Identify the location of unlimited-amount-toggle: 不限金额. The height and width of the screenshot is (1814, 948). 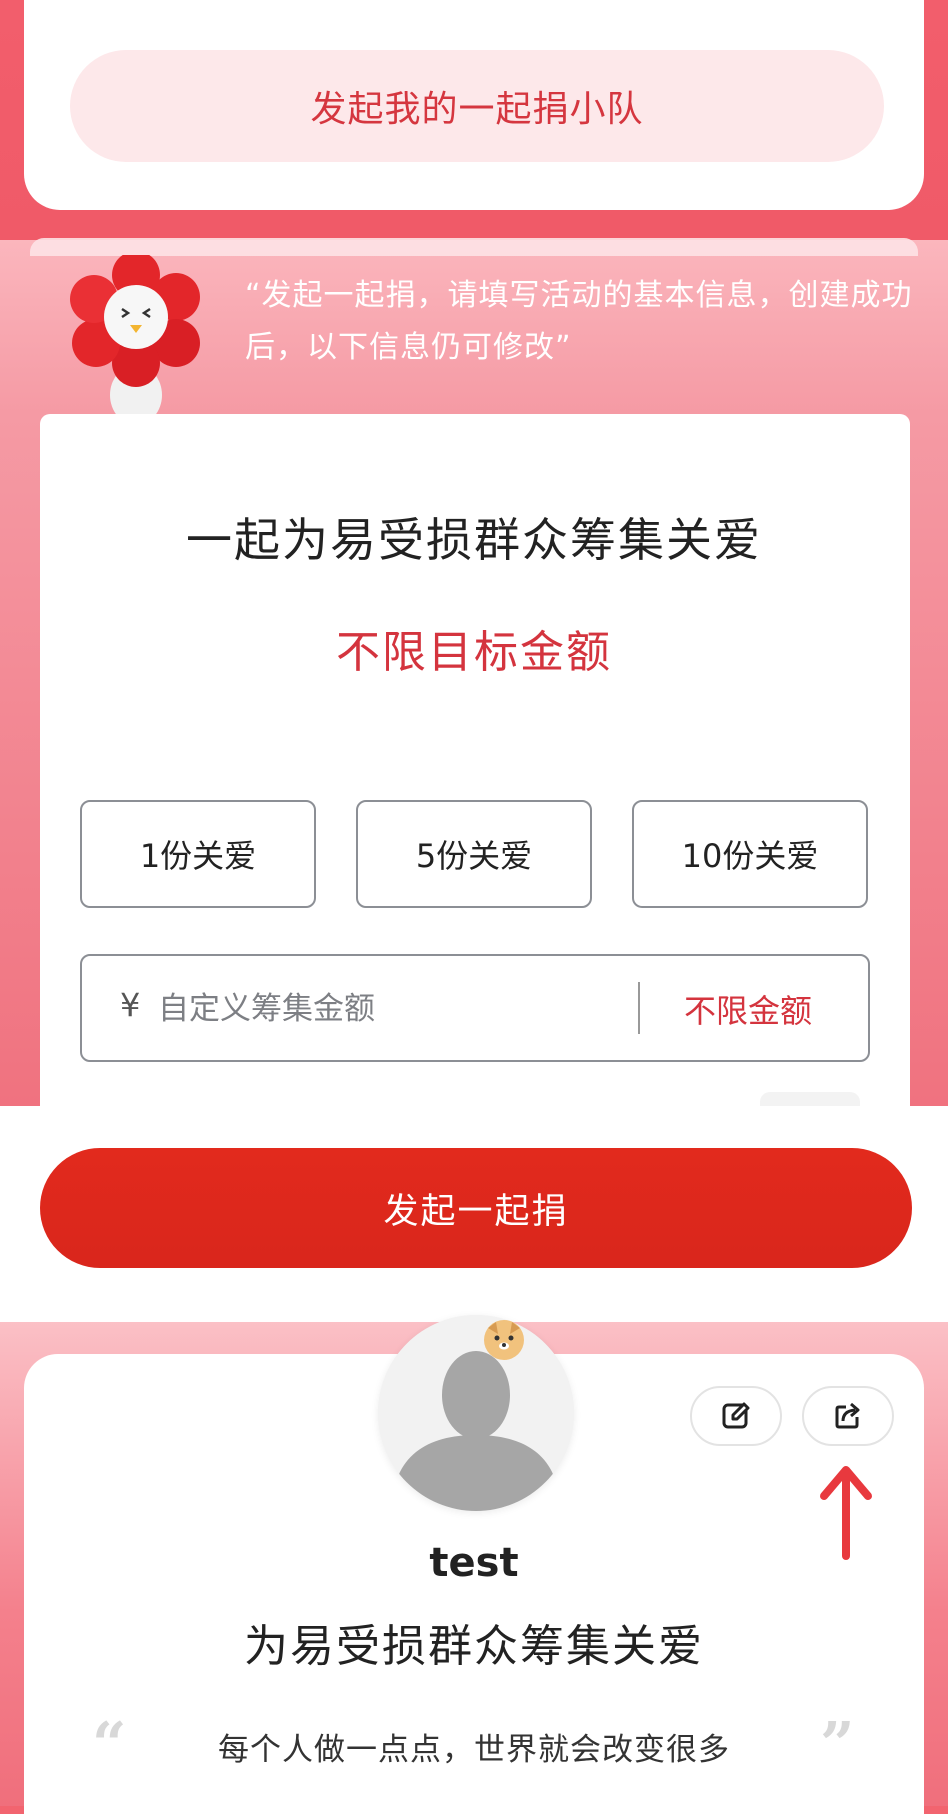
(748, 1009).